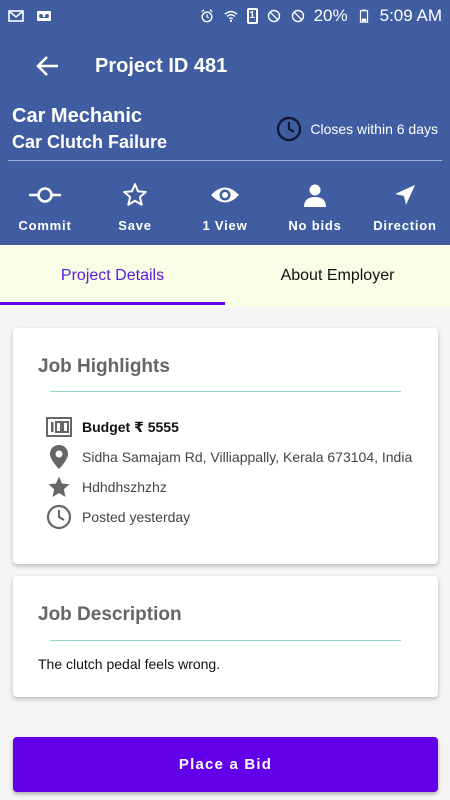 This screenshot has height=800, width=450. Describe the element at coordinates (77, 116) in the screenshot. I see `job-category: Car Mechanic` at that location.